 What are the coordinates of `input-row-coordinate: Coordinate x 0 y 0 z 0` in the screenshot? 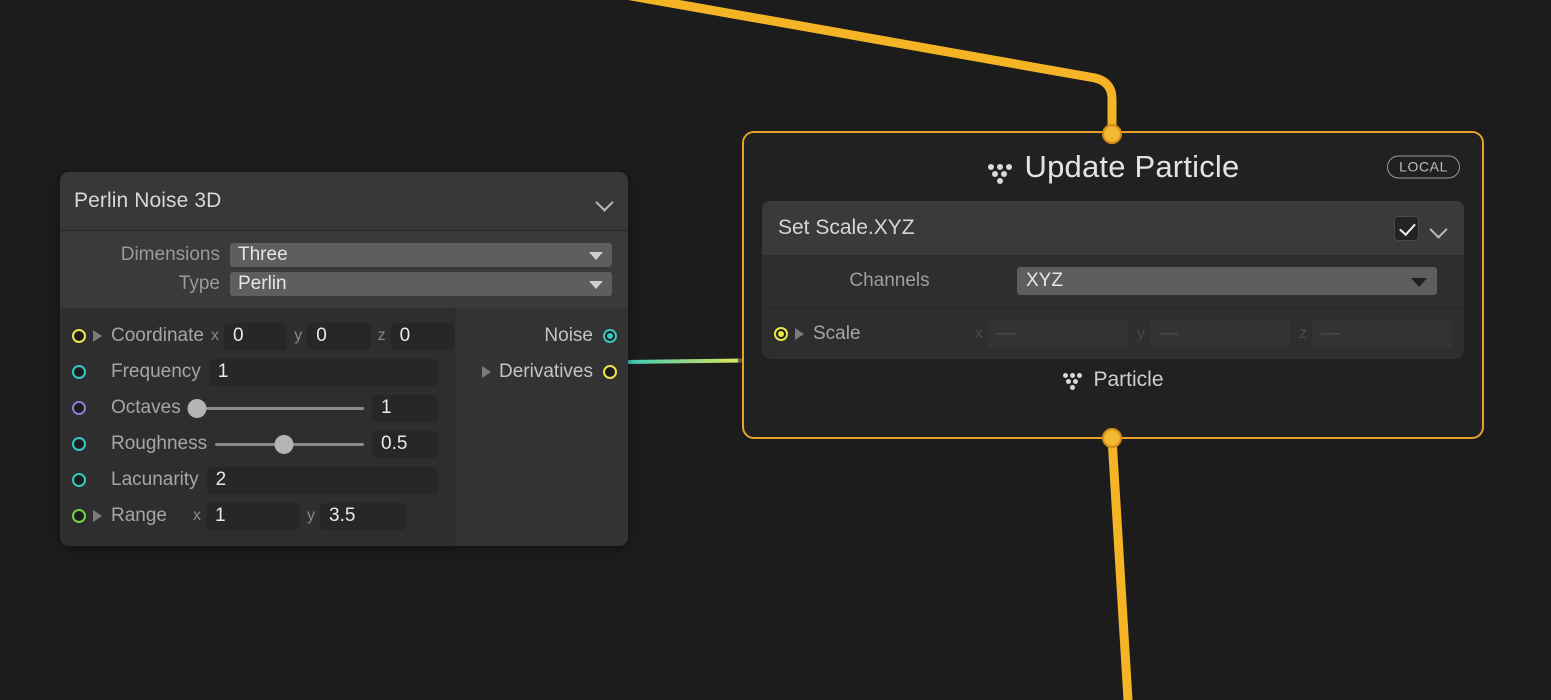 It's located at (257, 336).